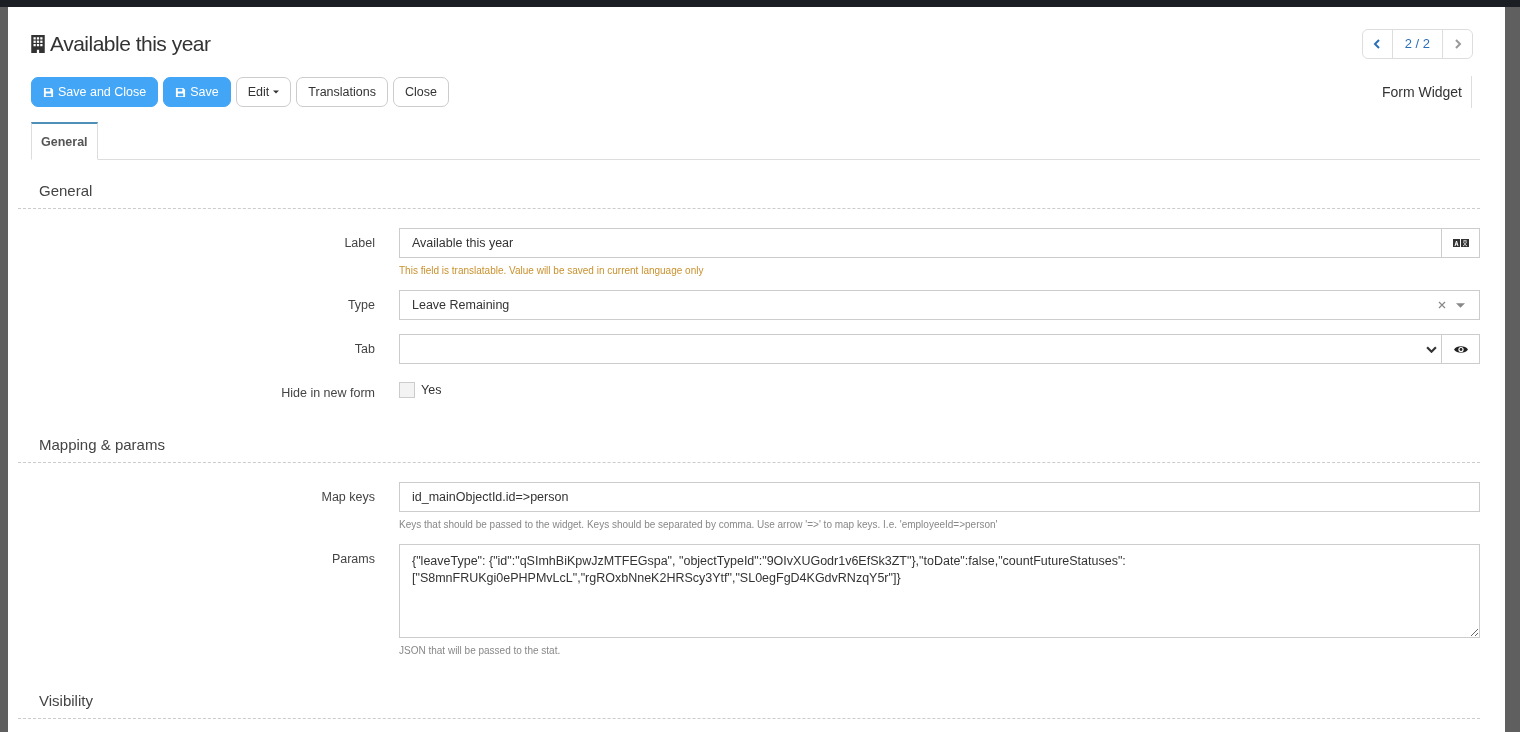 The image size is (1520, 732). What do you see at coordinates (939, 591) in the screenshot?
I see `params-textarea: {"leaveType": {"id":"qSImhBiKpwJzMTFEGspa", "objectTypeId":"9OIvXUGodr1v6EfSk3ZT"},"toDate":false,"countFutureStatuses": ["S8mnFRUKgi0ePHPMvLcL","rgROxbNneK2HRScy3Ytf","SL0egFgD4KGdvRNzqY5r"]}` at bounding box center [939, 591].